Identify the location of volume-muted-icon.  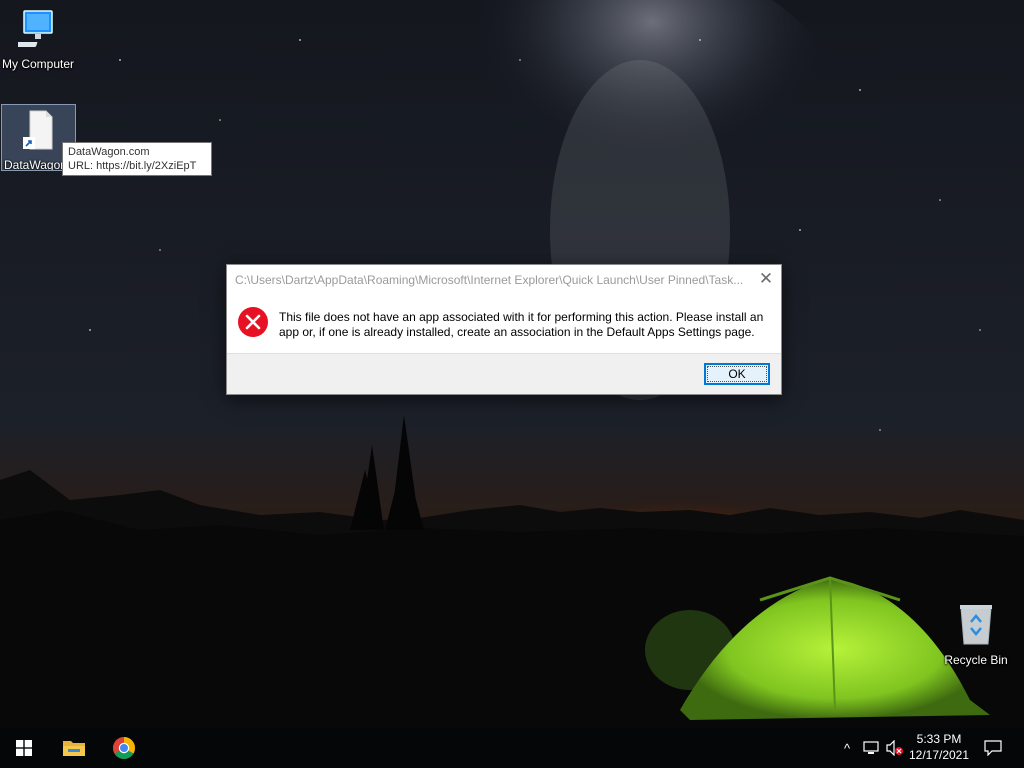
(894, 748).